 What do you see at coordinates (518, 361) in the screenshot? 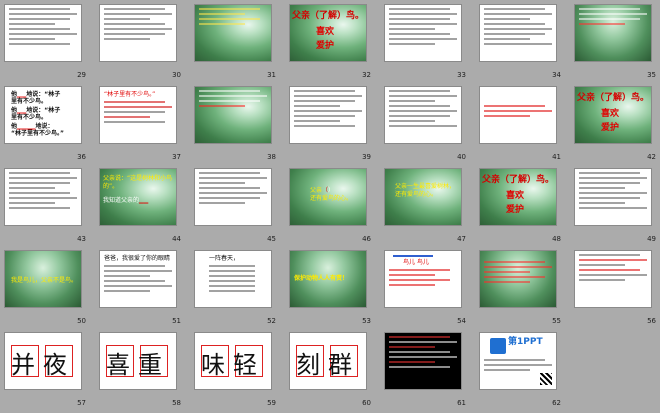
I see `slide-thumbnail-62: 第1PPT` at bounding box center [518, 361].